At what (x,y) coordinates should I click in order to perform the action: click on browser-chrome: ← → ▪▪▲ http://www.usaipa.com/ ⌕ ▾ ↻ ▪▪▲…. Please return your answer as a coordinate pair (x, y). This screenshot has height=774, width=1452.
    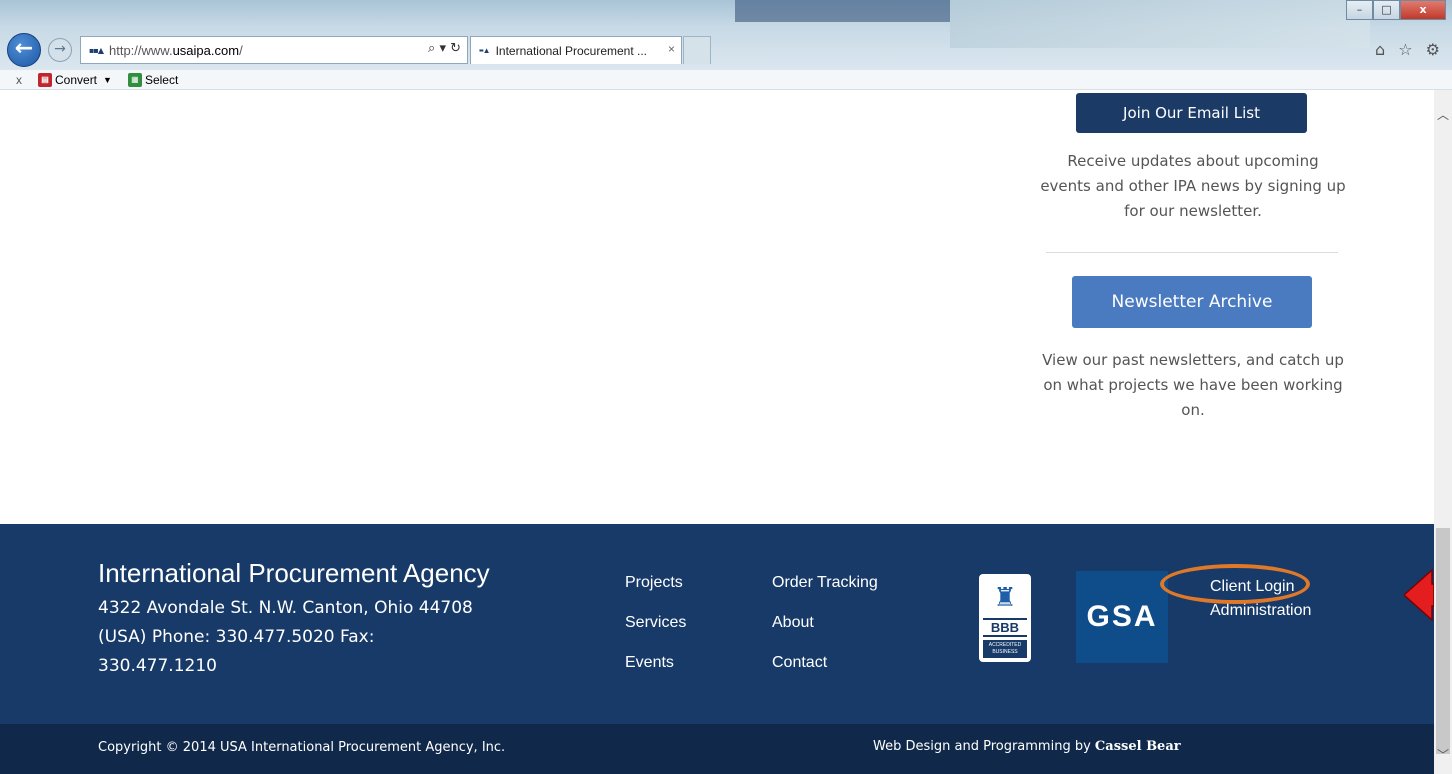
    Looking at the image, I should click on (726, 35).